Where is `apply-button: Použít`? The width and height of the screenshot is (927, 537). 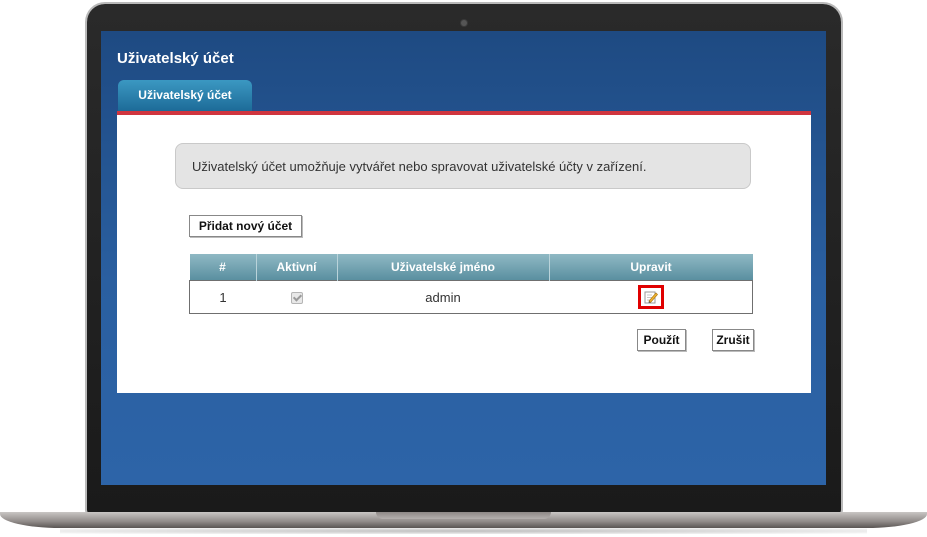
apply-button: Použít is located at coordinates (661, 340).